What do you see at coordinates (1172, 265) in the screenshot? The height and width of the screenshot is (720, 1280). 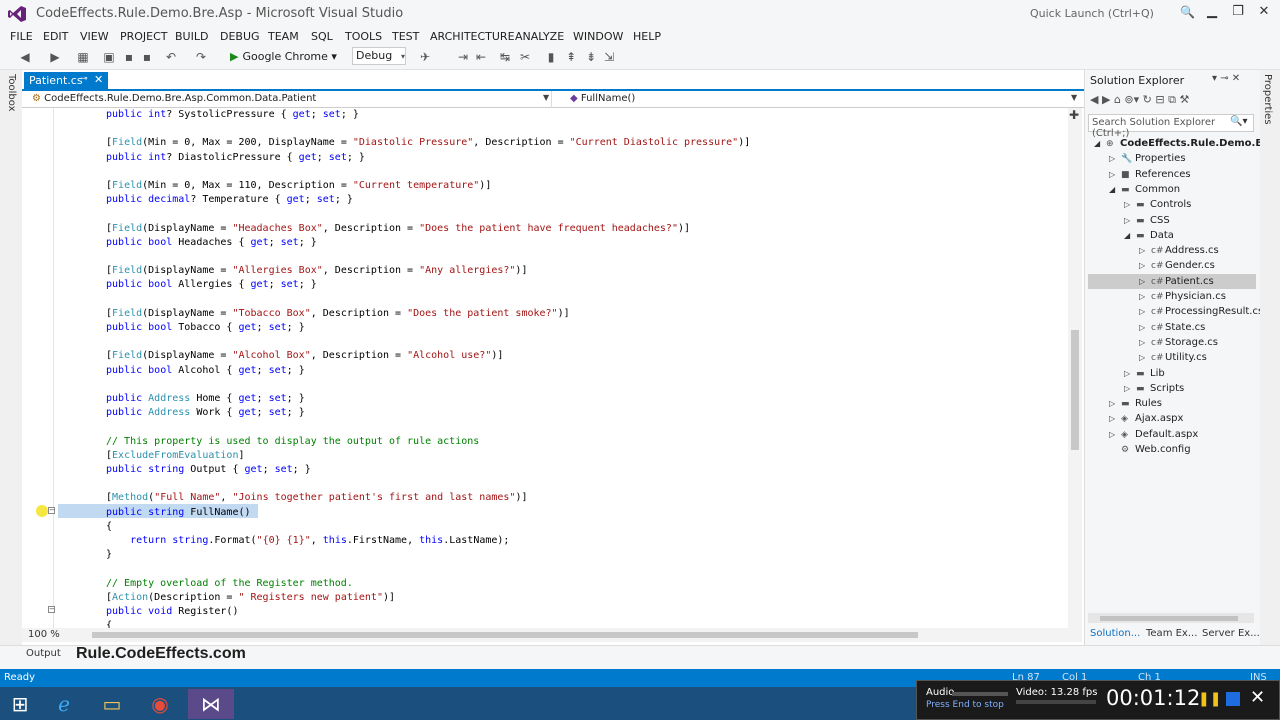 I see `tree-item: ▷ c# Gender.cs` at bounding box center [1172, 265].